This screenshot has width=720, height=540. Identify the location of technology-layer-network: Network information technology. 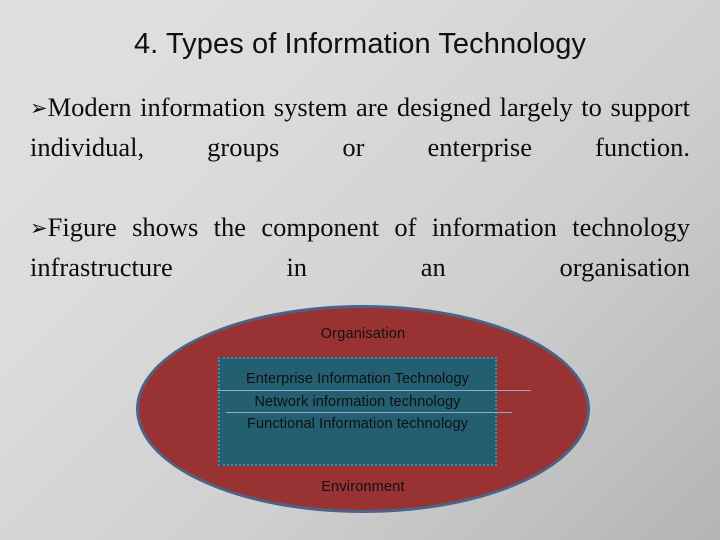
(357, 402).